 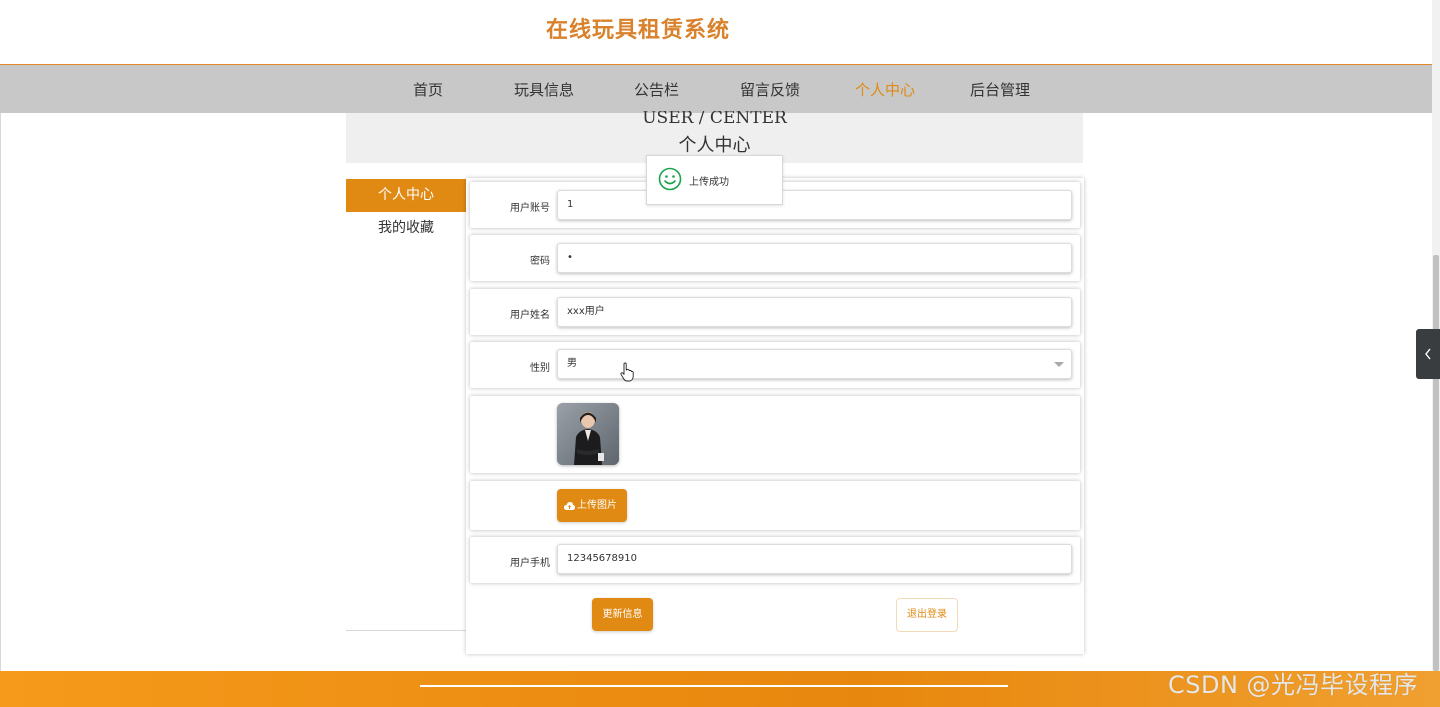 I want to click on side-menu: 个人中心 我的收藏, so click(x=406, y=405).